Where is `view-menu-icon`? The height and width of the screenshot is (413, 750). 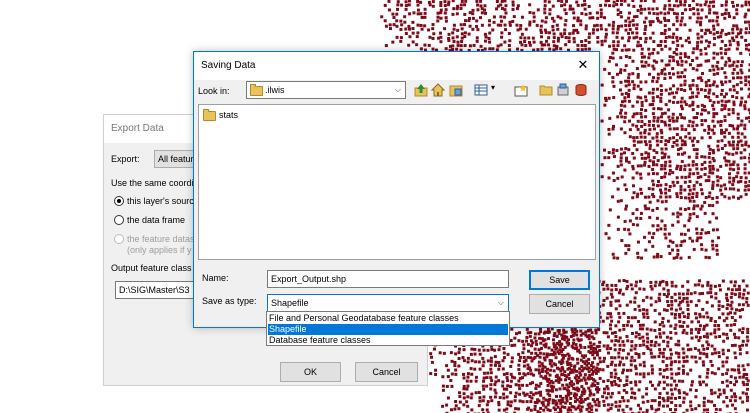 view-menu-icon is located at coordinates (481, 90).